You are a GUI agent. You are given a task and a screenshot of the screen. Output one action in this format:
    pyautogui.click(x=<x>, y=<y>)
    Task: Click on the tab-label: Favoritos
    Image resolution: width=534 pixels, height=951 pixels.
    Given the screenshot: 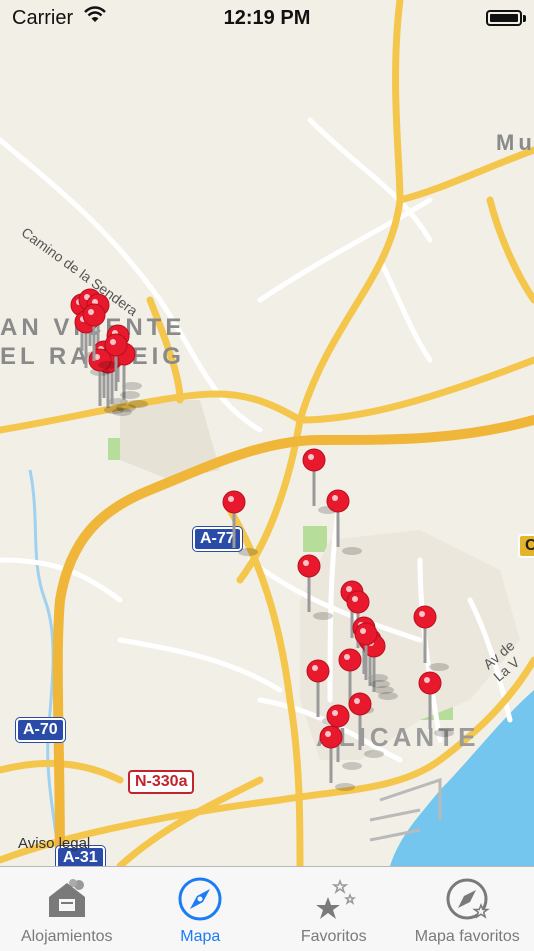 What is the action you would take?
    pyautogui.click(x=334, y=937)
    